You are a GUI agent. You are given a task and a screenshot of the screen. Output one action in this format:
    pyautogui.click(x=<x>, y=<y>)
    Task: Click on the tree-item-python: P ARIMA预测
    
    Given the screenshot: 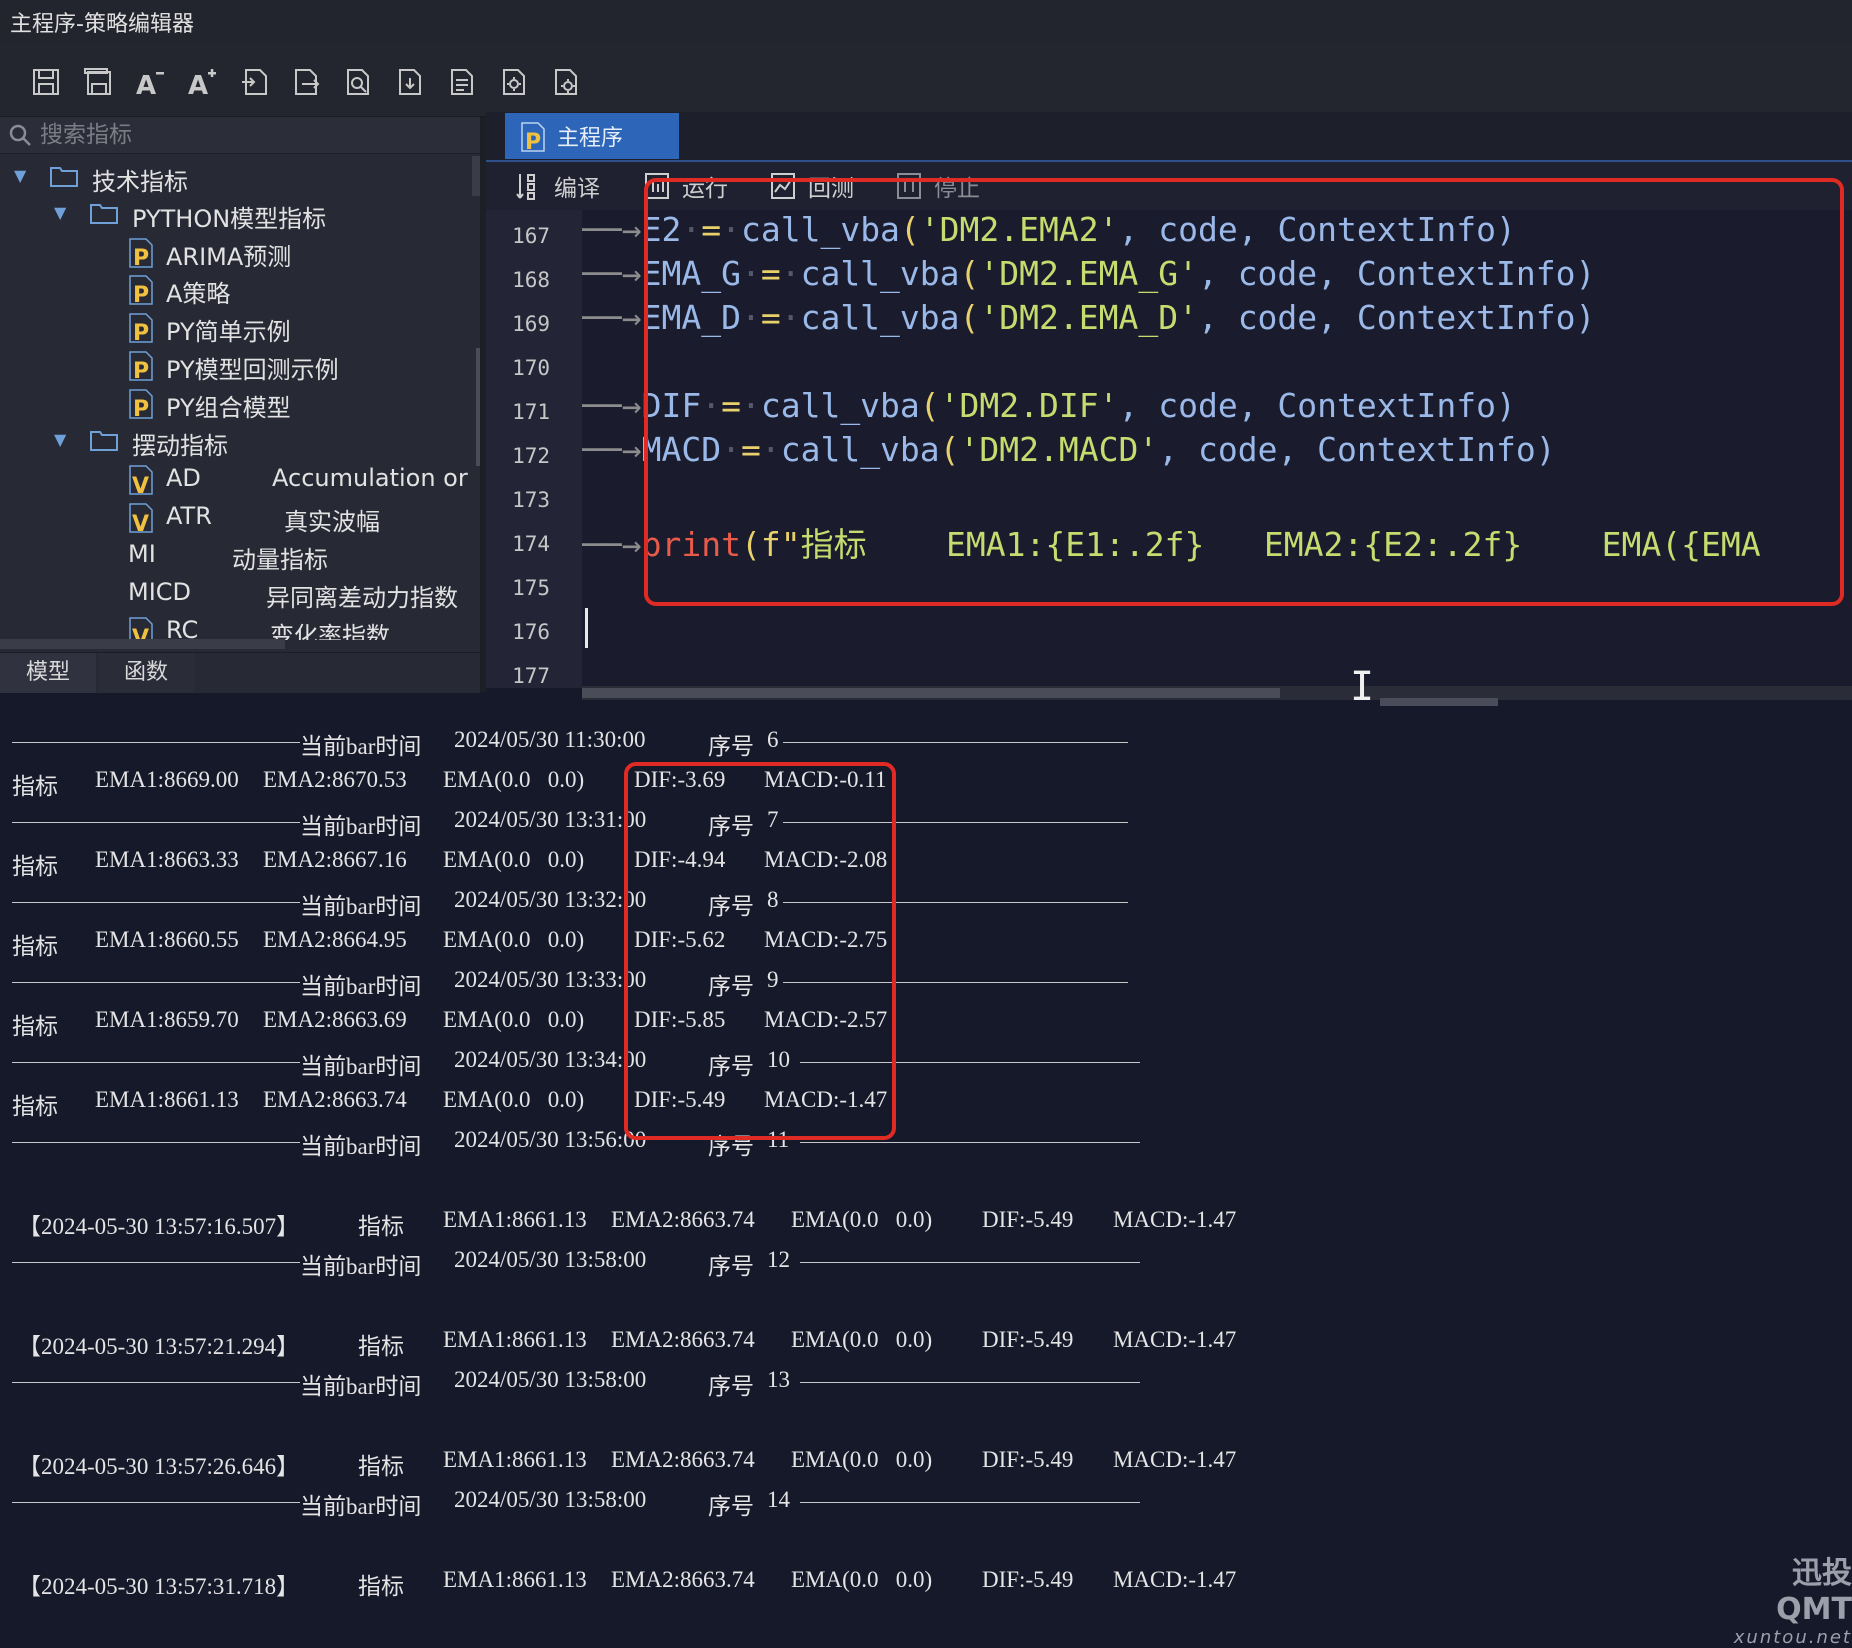 What is the action you would take?
    pyautogui.click(x=235, y=253)
    